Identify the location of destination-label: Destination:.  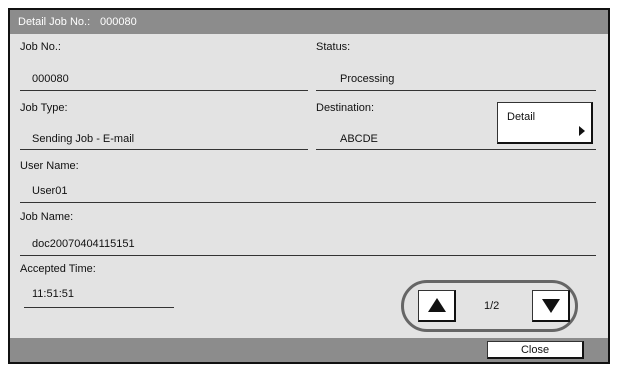
(345, 108).